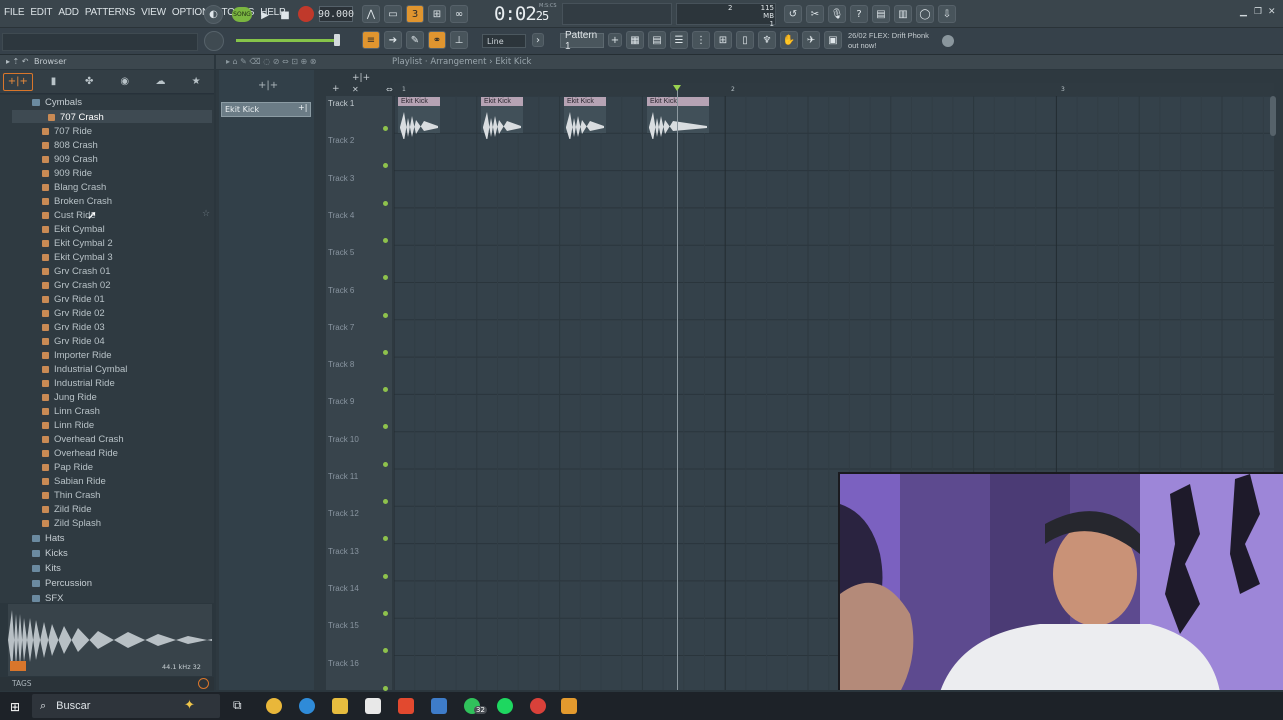 The height and width of the screenshot is (720, 1283). I want to click on maximize-icon: ❐, so click(1260, 13).